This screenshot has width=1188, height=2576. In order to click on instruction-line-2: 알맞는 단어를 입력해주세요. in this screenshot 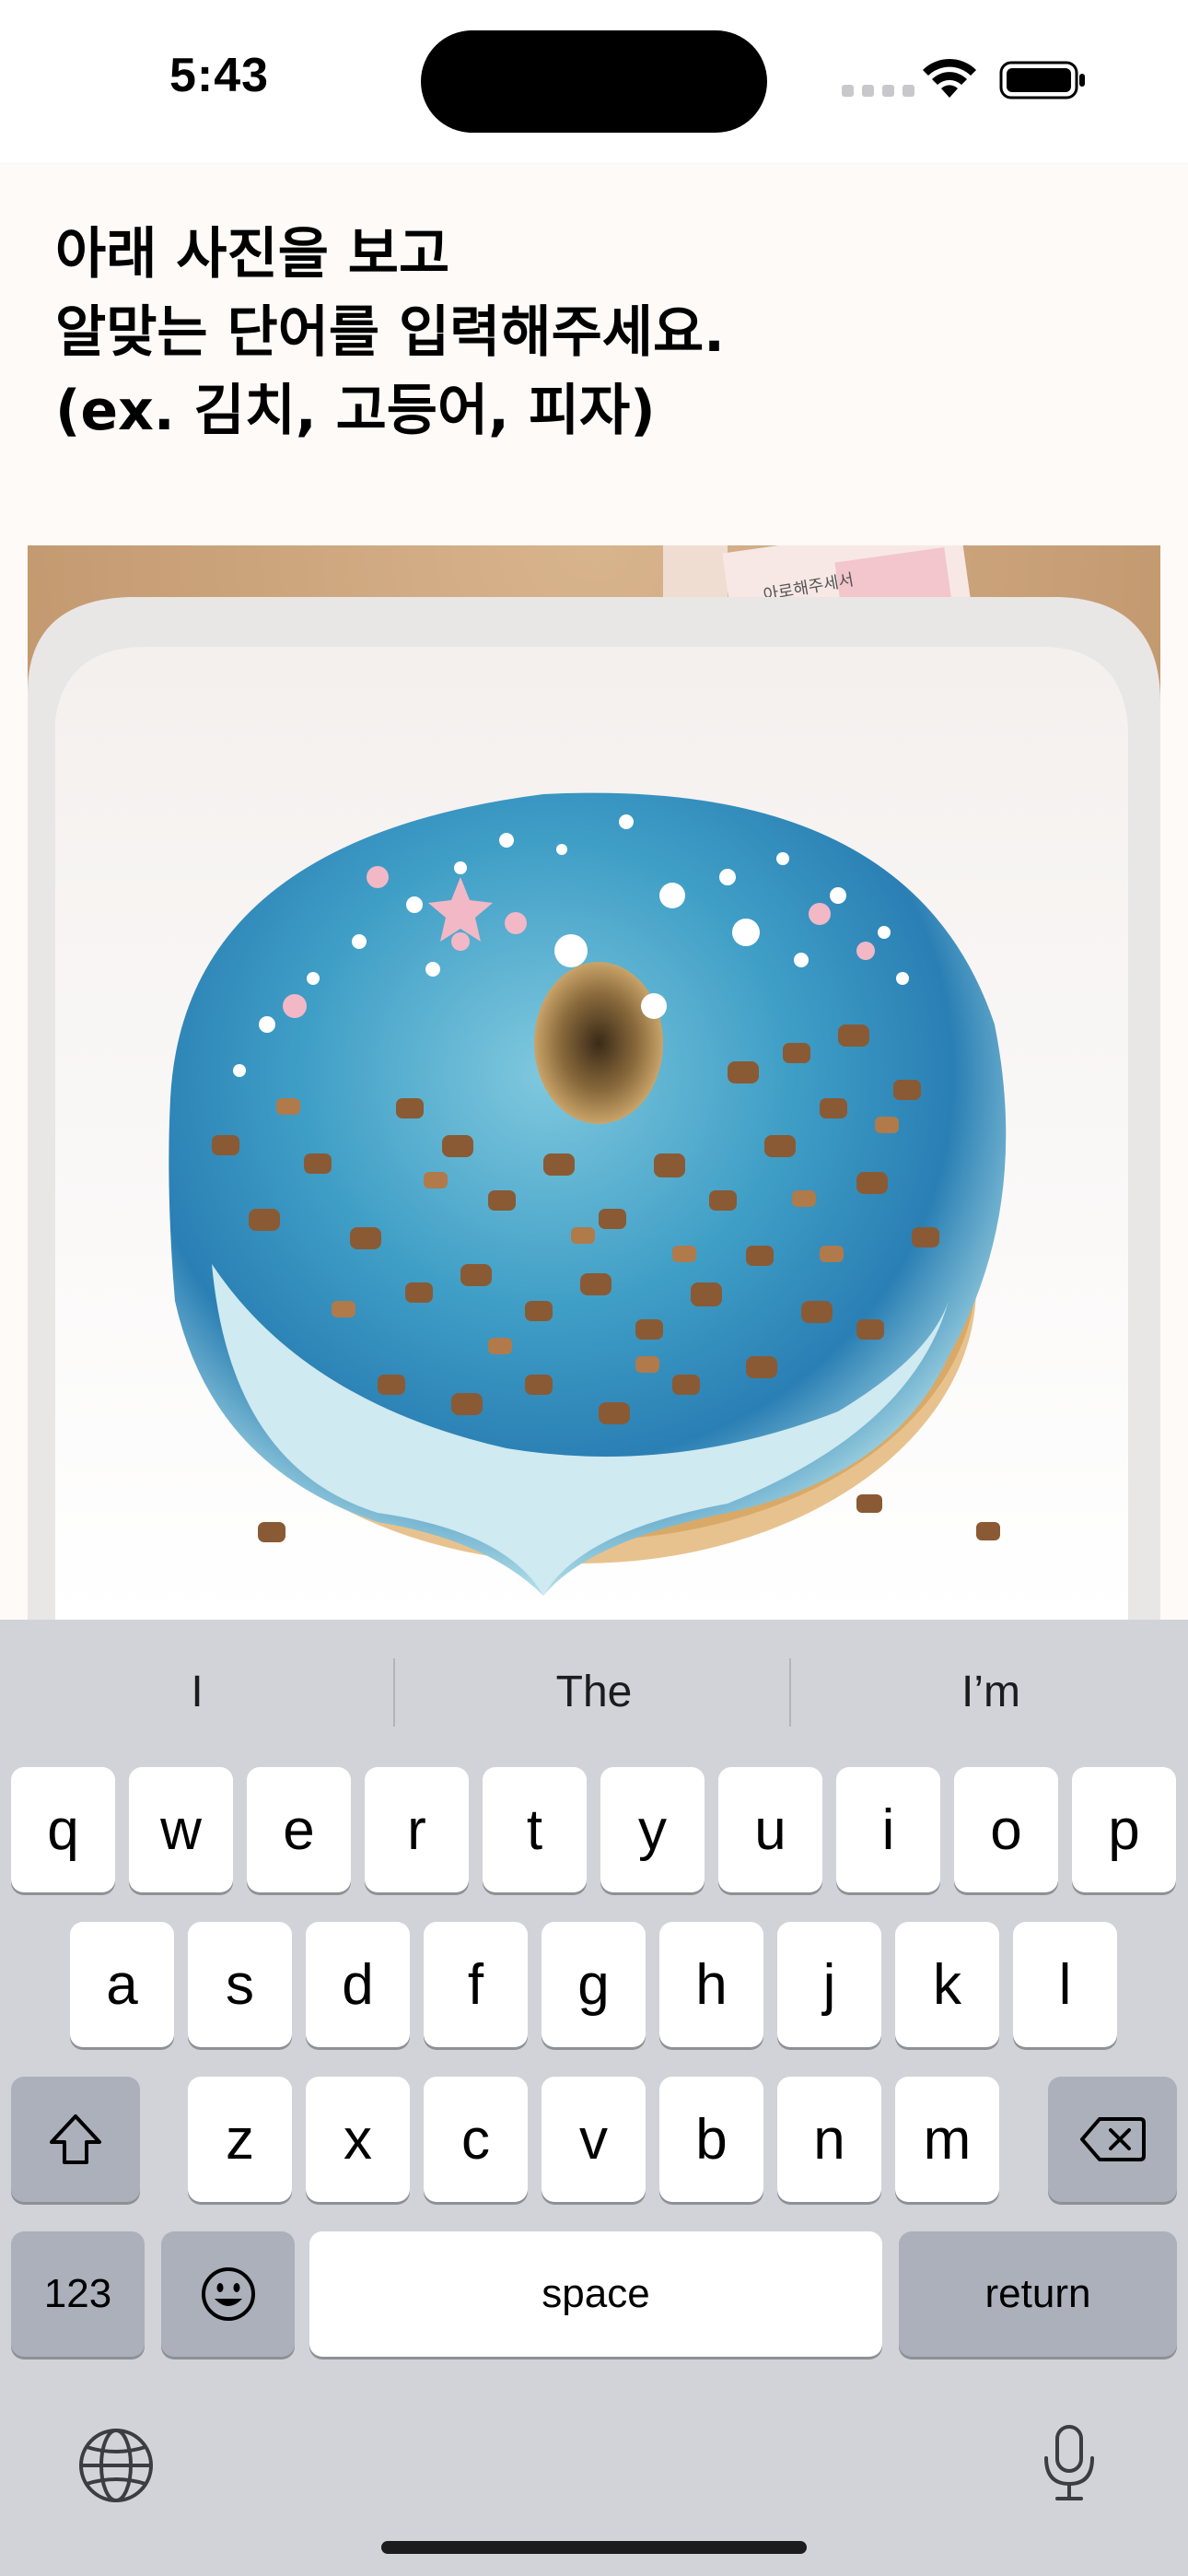, I will do `click(390, 332)`.